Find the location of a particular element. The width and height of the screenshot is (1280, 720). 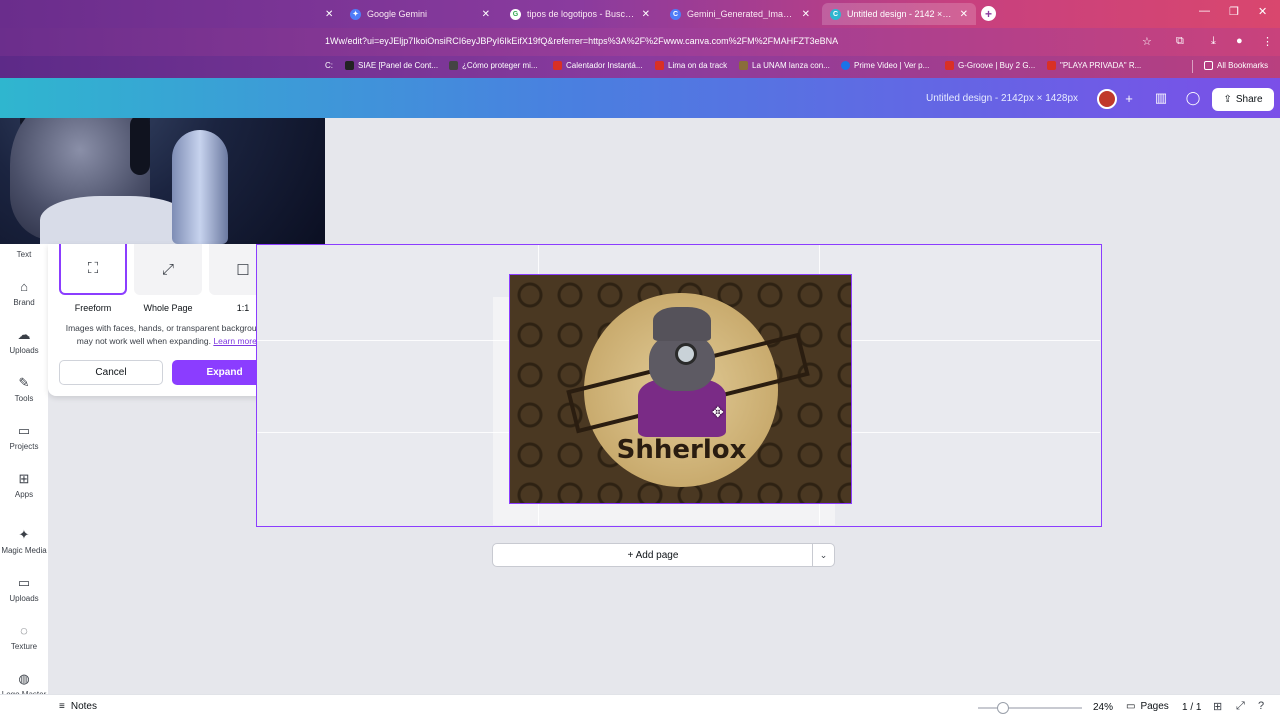

new-tab-button: + is located at coordinates (988, 13).